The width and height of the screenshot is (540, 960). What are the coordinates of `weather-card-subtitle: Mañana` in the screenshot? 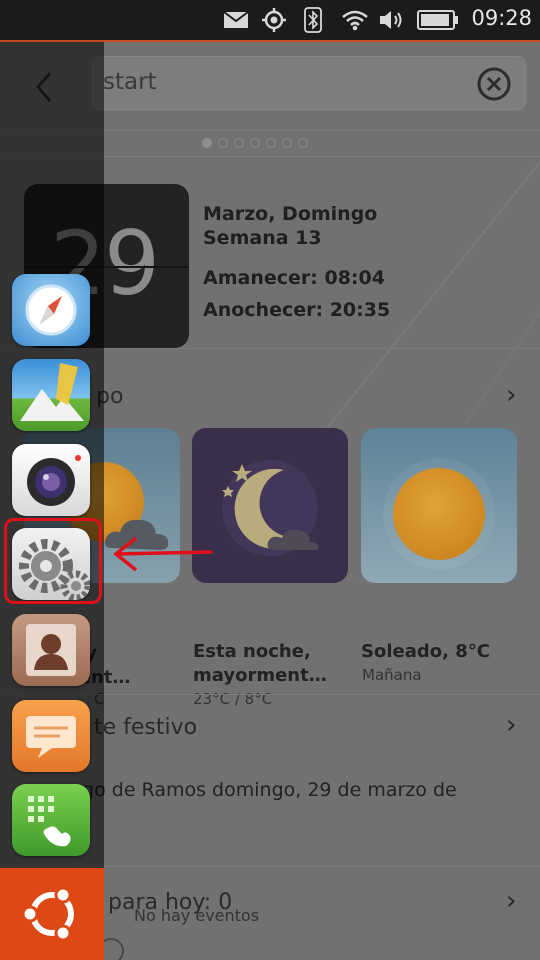 It's located at (392, 675).